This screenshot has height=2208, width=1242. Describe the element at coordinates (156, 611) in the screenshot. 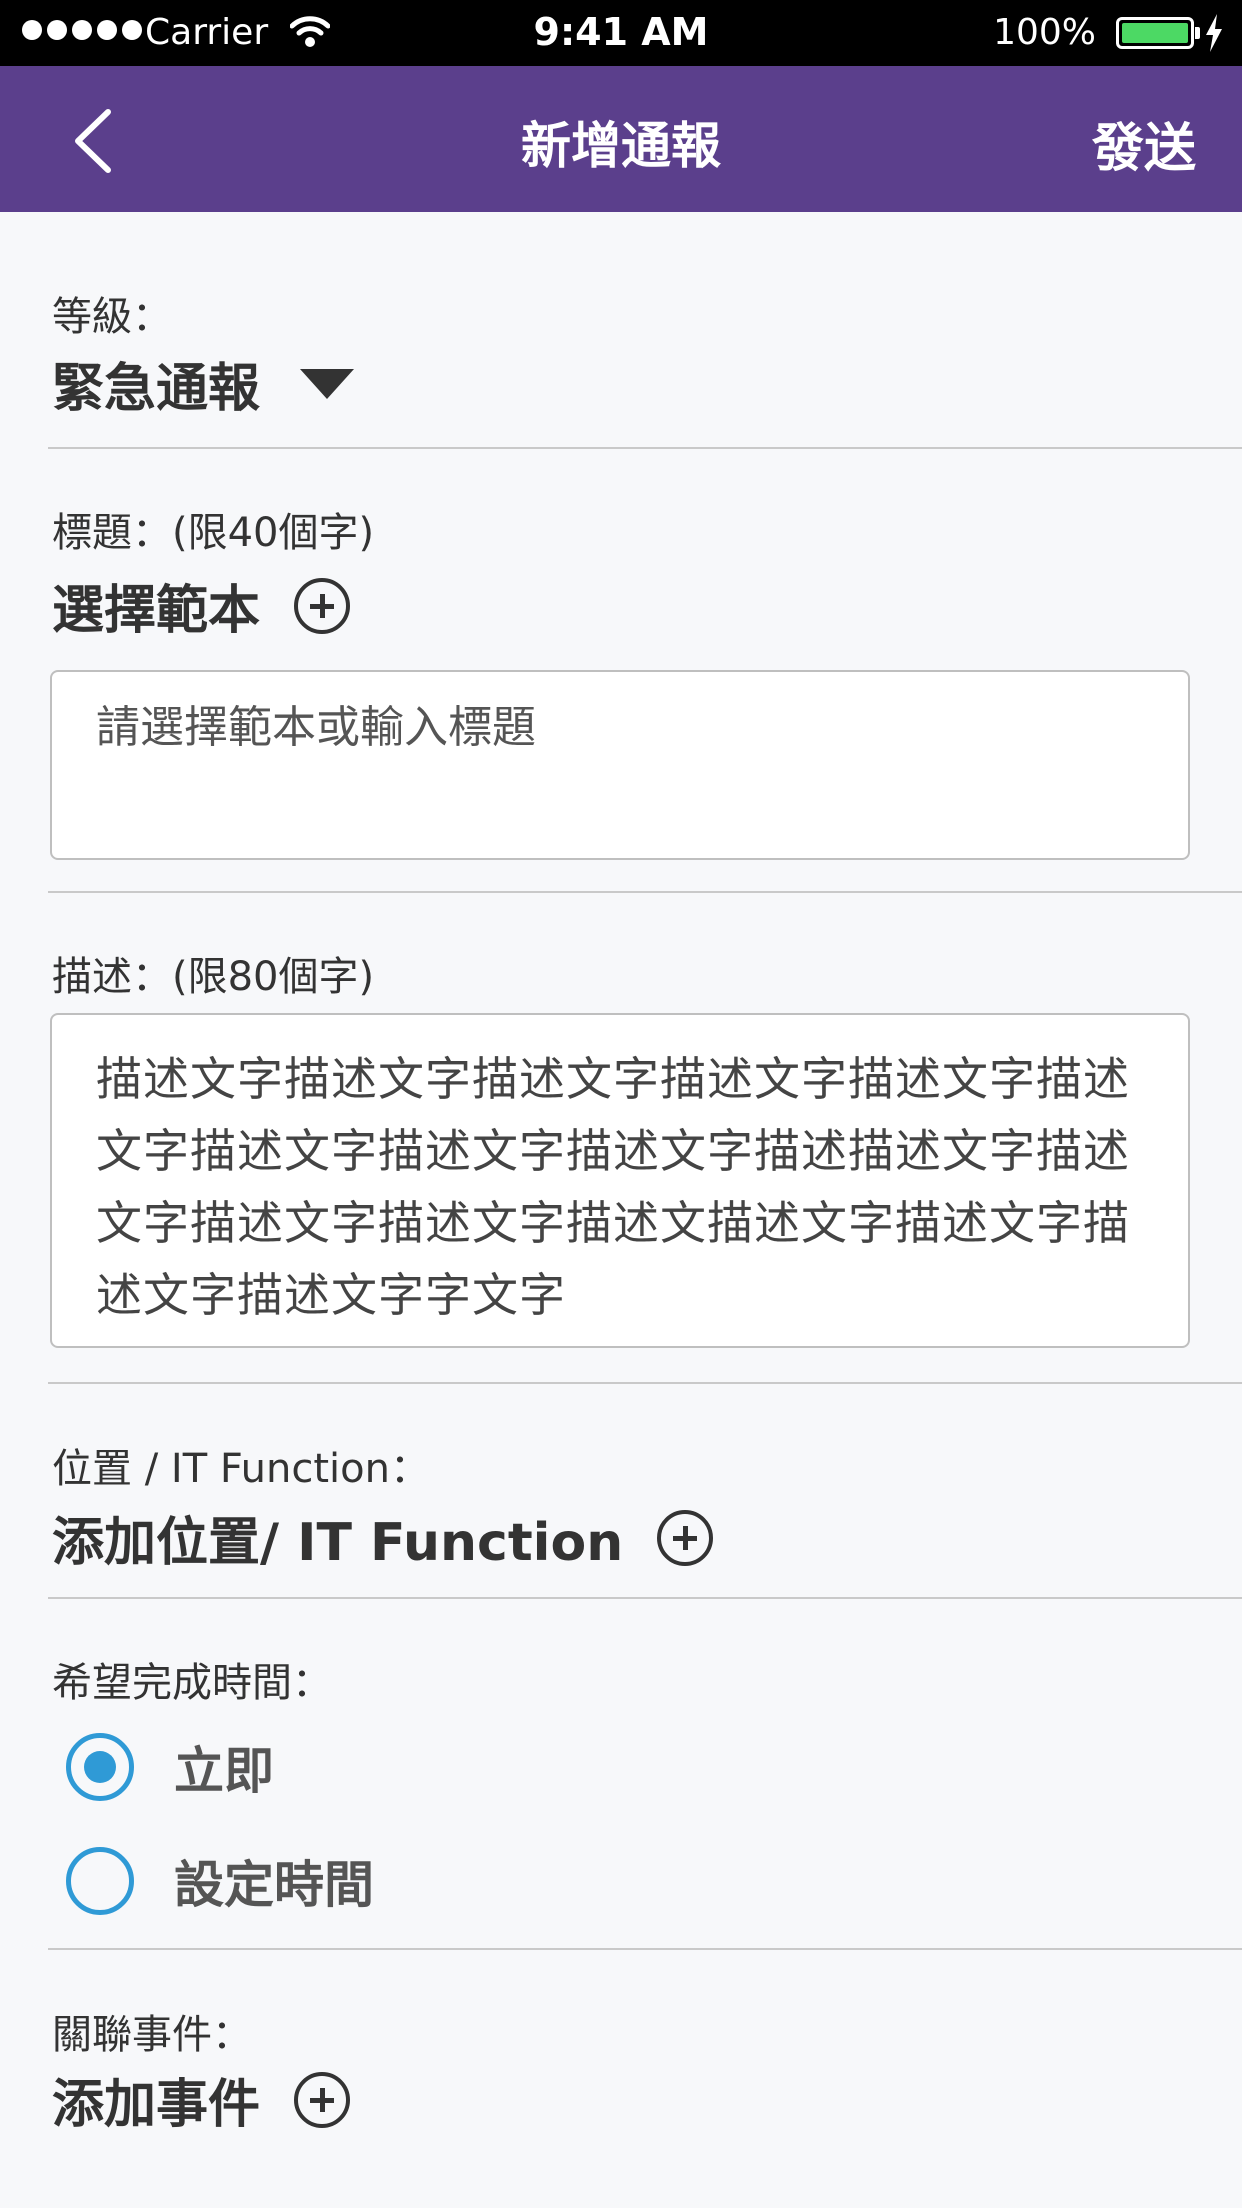

I see `select-template-label: 選擇範本` at that location.